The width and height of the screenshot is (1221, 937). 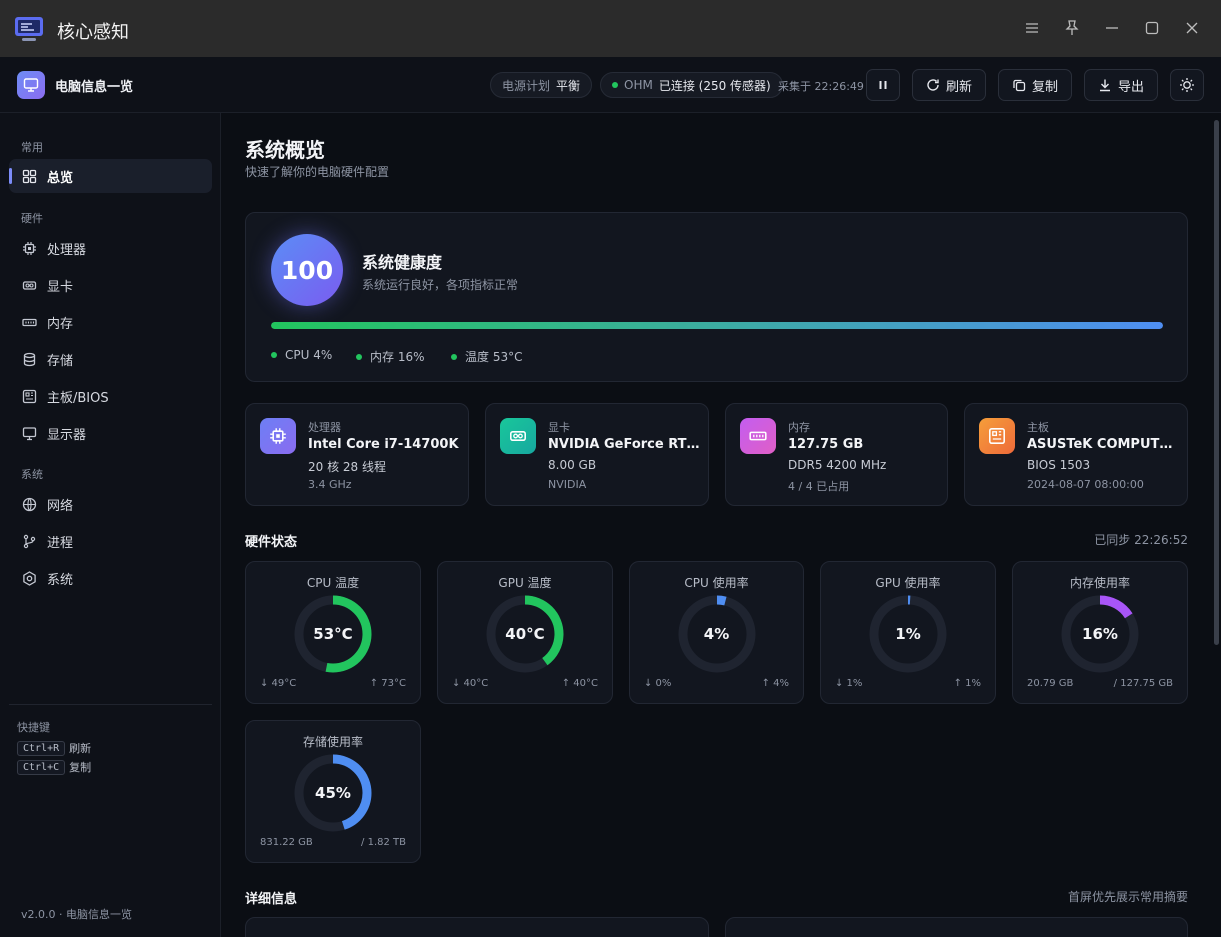 What do you see at coordinates (559, 427) in the screenshot?
I see `hardware-label: 显卡` at bounding box center [559, 427].